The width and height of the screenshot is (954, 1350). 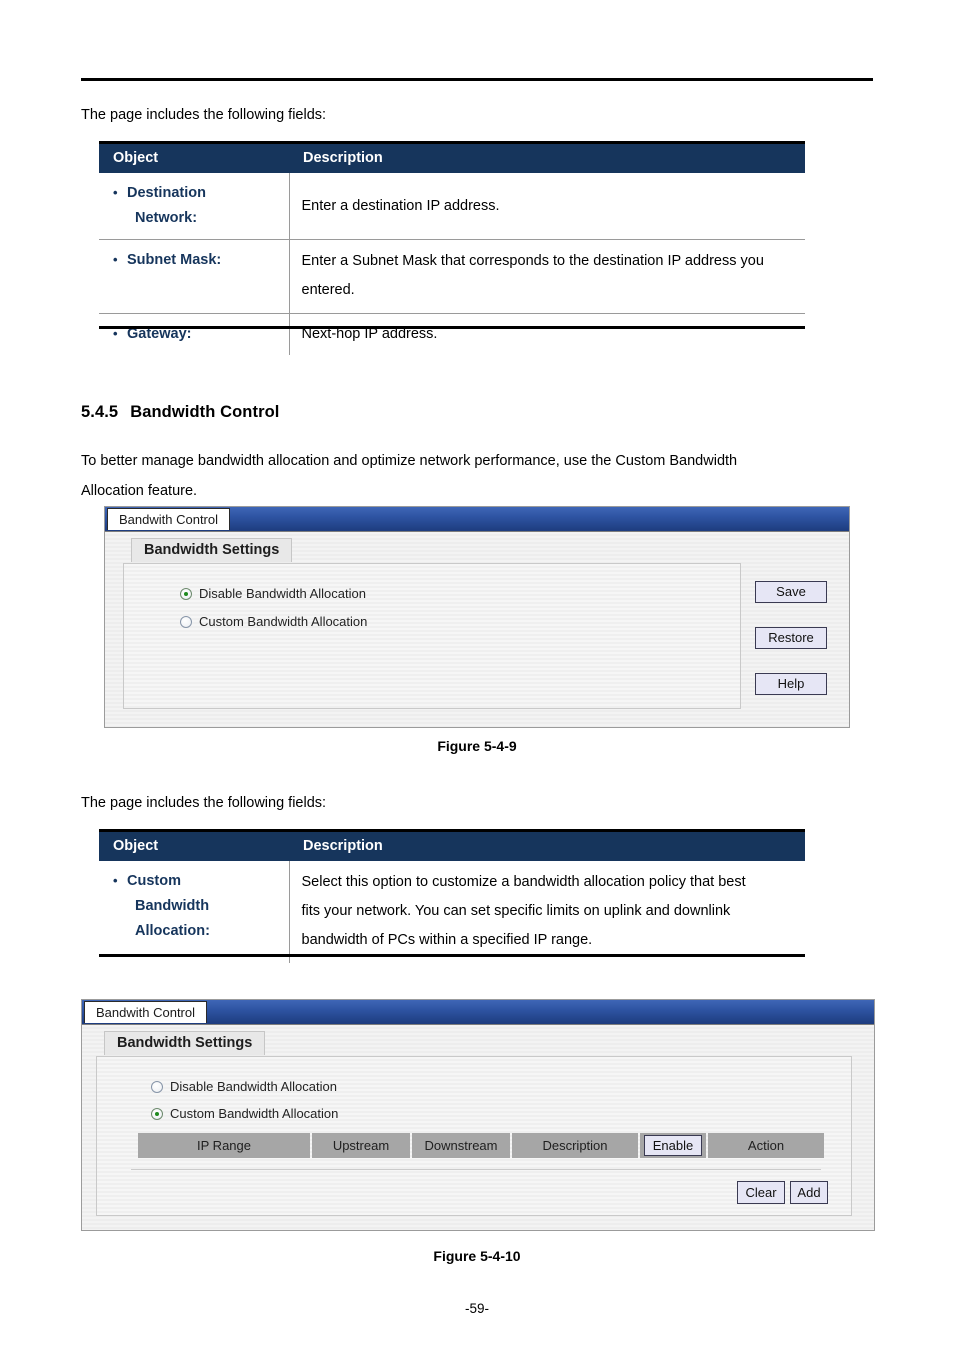 What do you see at coordinates (205, 260) in the screenshot?
I see `object-label-line: Subnet Mask:` at bounding box center [205, 260].